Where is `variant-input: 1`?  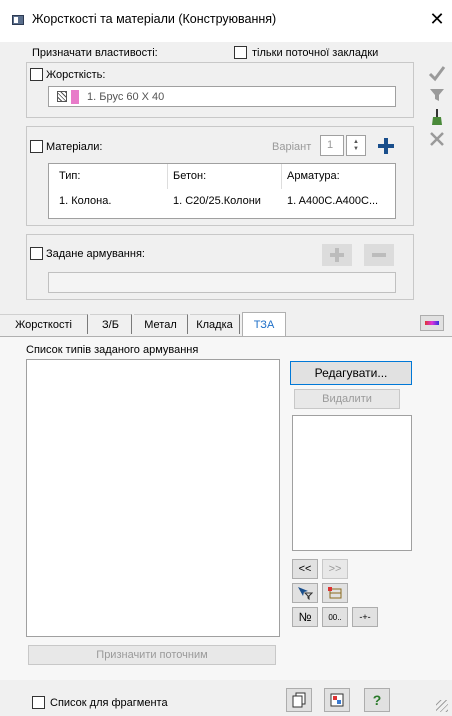
variant-input: 1 is located at coordinates (332, 145).